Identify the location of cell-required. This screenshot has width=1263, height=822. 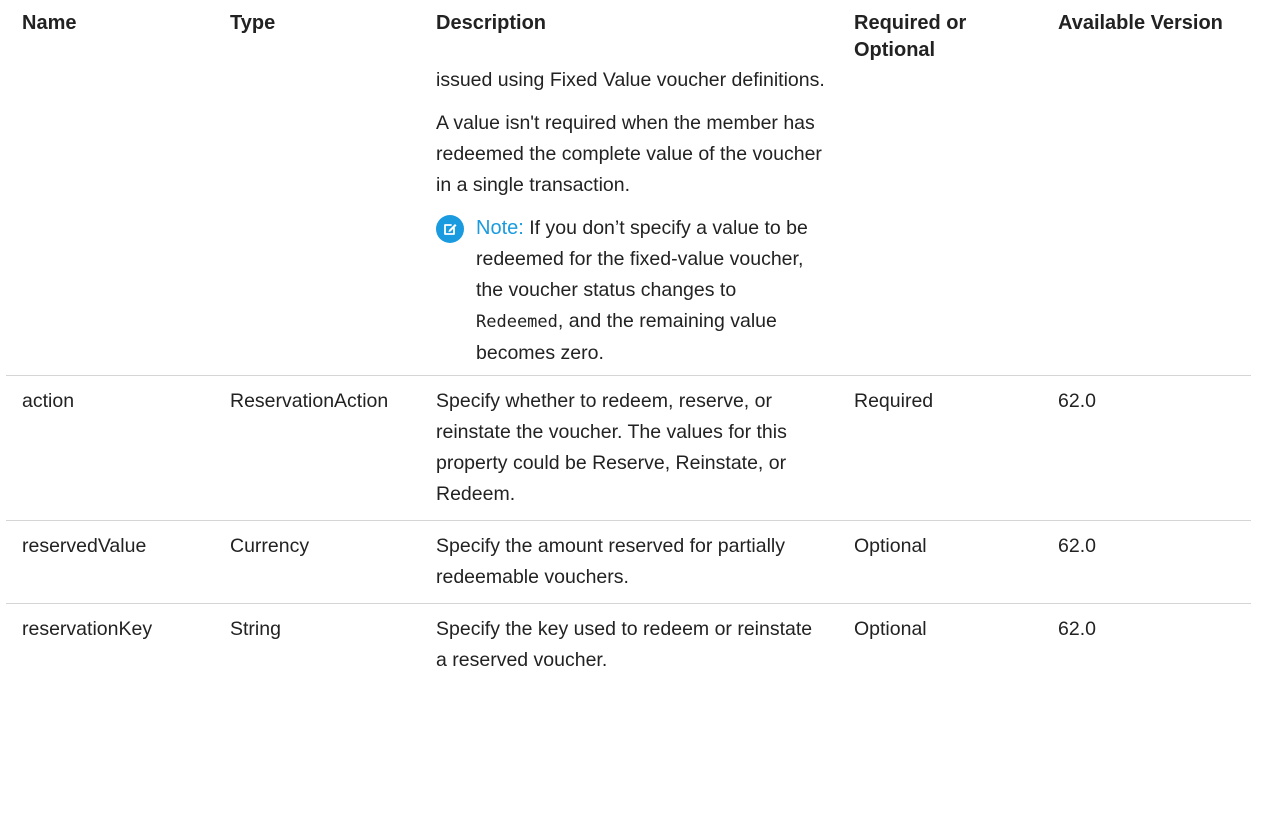
(940, 220).